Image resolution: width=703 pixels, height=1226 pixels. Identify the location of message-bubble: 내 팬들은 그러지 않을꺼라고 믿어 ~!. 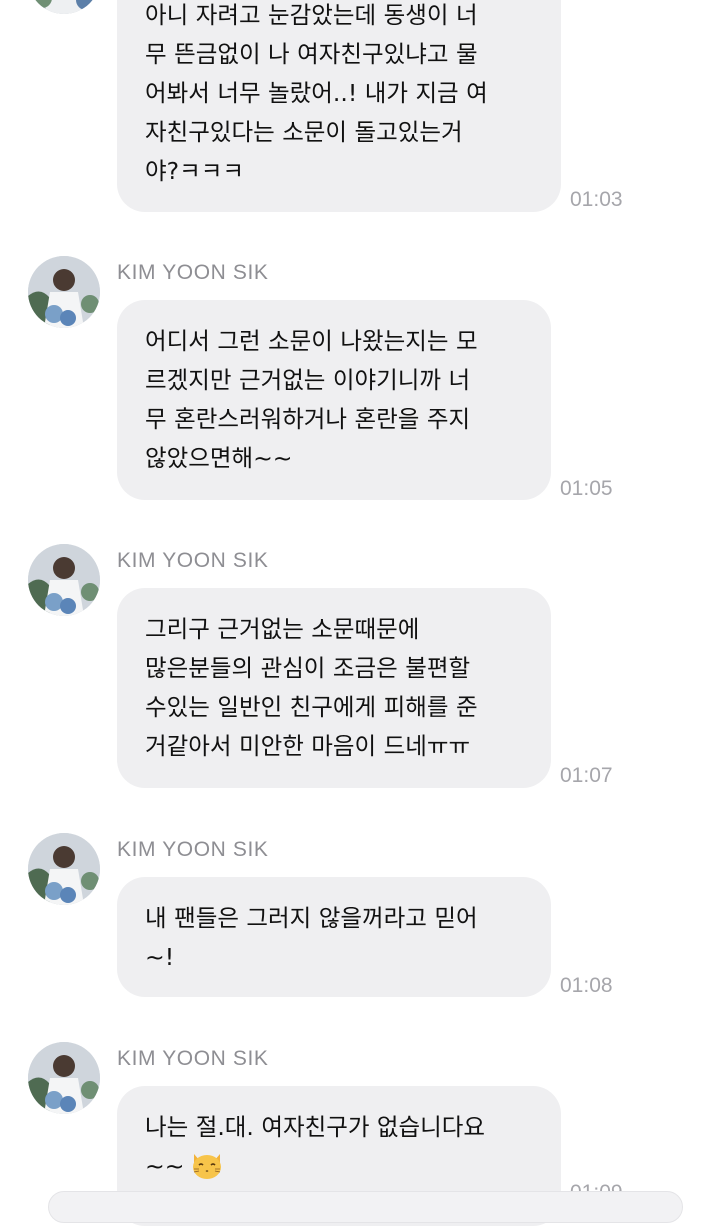
(334, 937).